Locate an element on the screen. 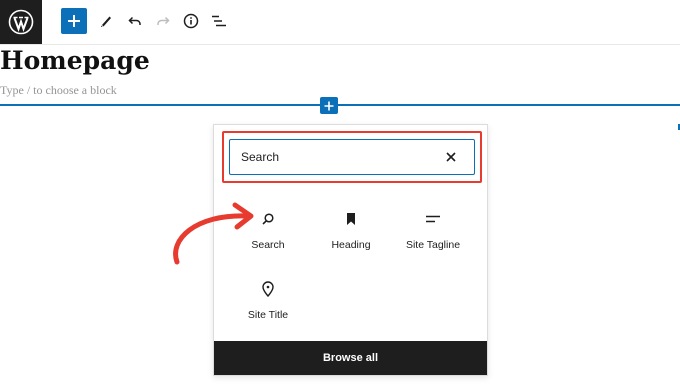 This screenshot has height=384, width=680. close-icon is located at coordinates (451, 157).